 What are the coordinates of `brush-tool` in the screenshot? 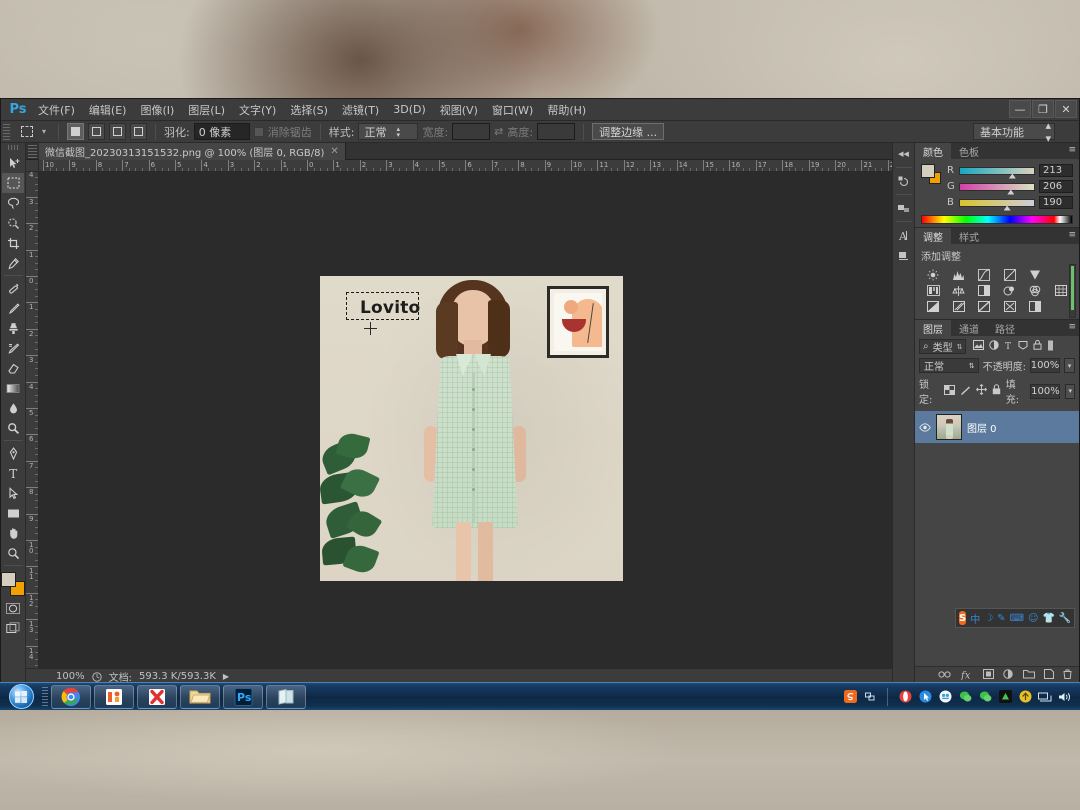 It's located at (13, 308).